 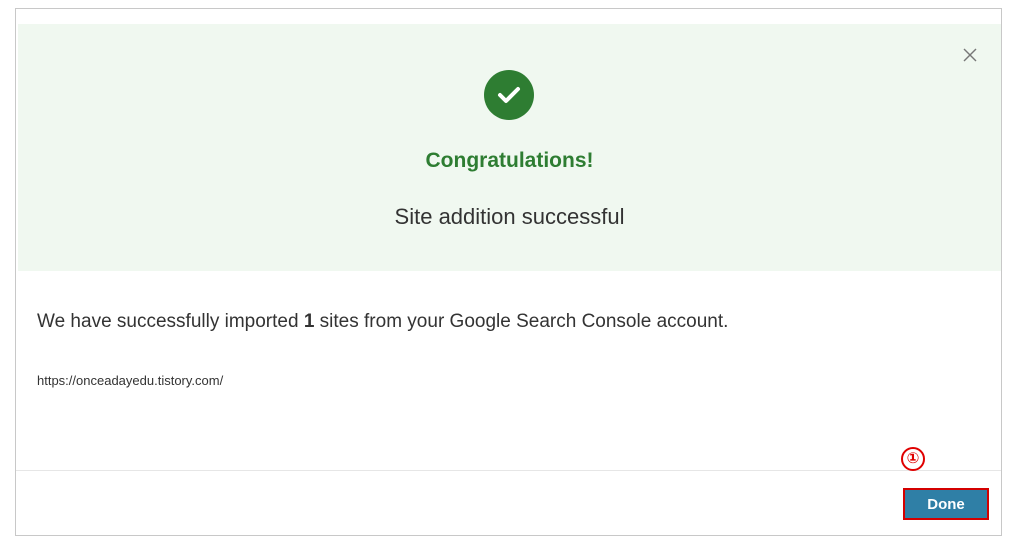 I want to click on step-annotation-marker: ①, so click(x=913, y=459).